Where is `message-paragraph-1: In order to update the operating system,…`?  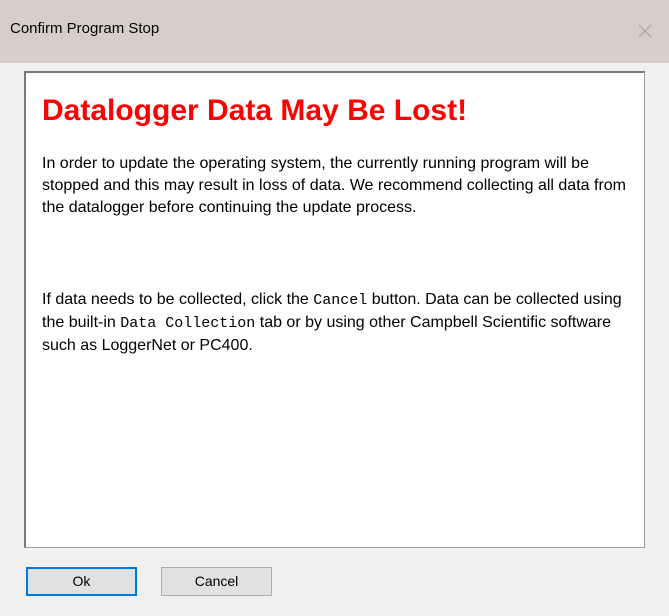 message-paragraph-1: In order to update the operating system,… is located at coordinates (334, 185).